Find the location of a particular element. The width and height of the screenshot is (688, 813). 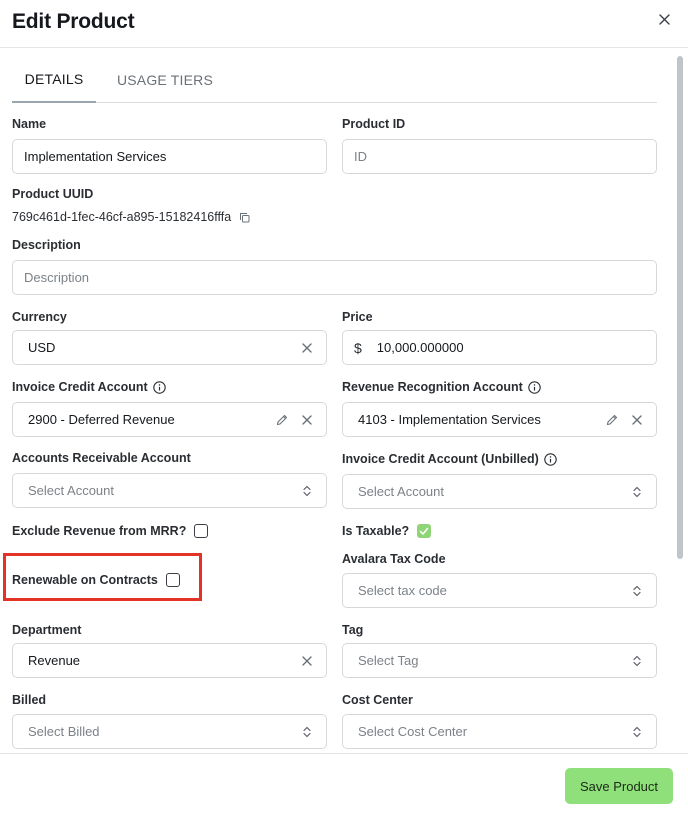

tab-usage-tiers: USAGE TIERS is located at coordinates (165, 79).